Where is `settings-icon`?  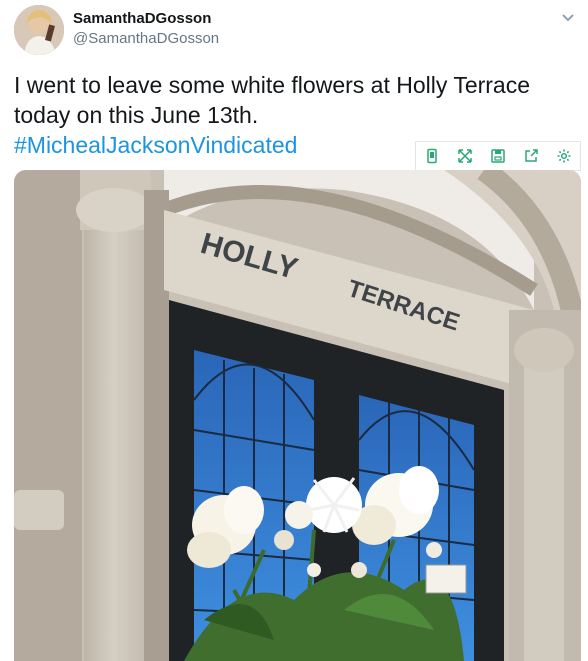 settings-icon is located at coordinates (563, 156).